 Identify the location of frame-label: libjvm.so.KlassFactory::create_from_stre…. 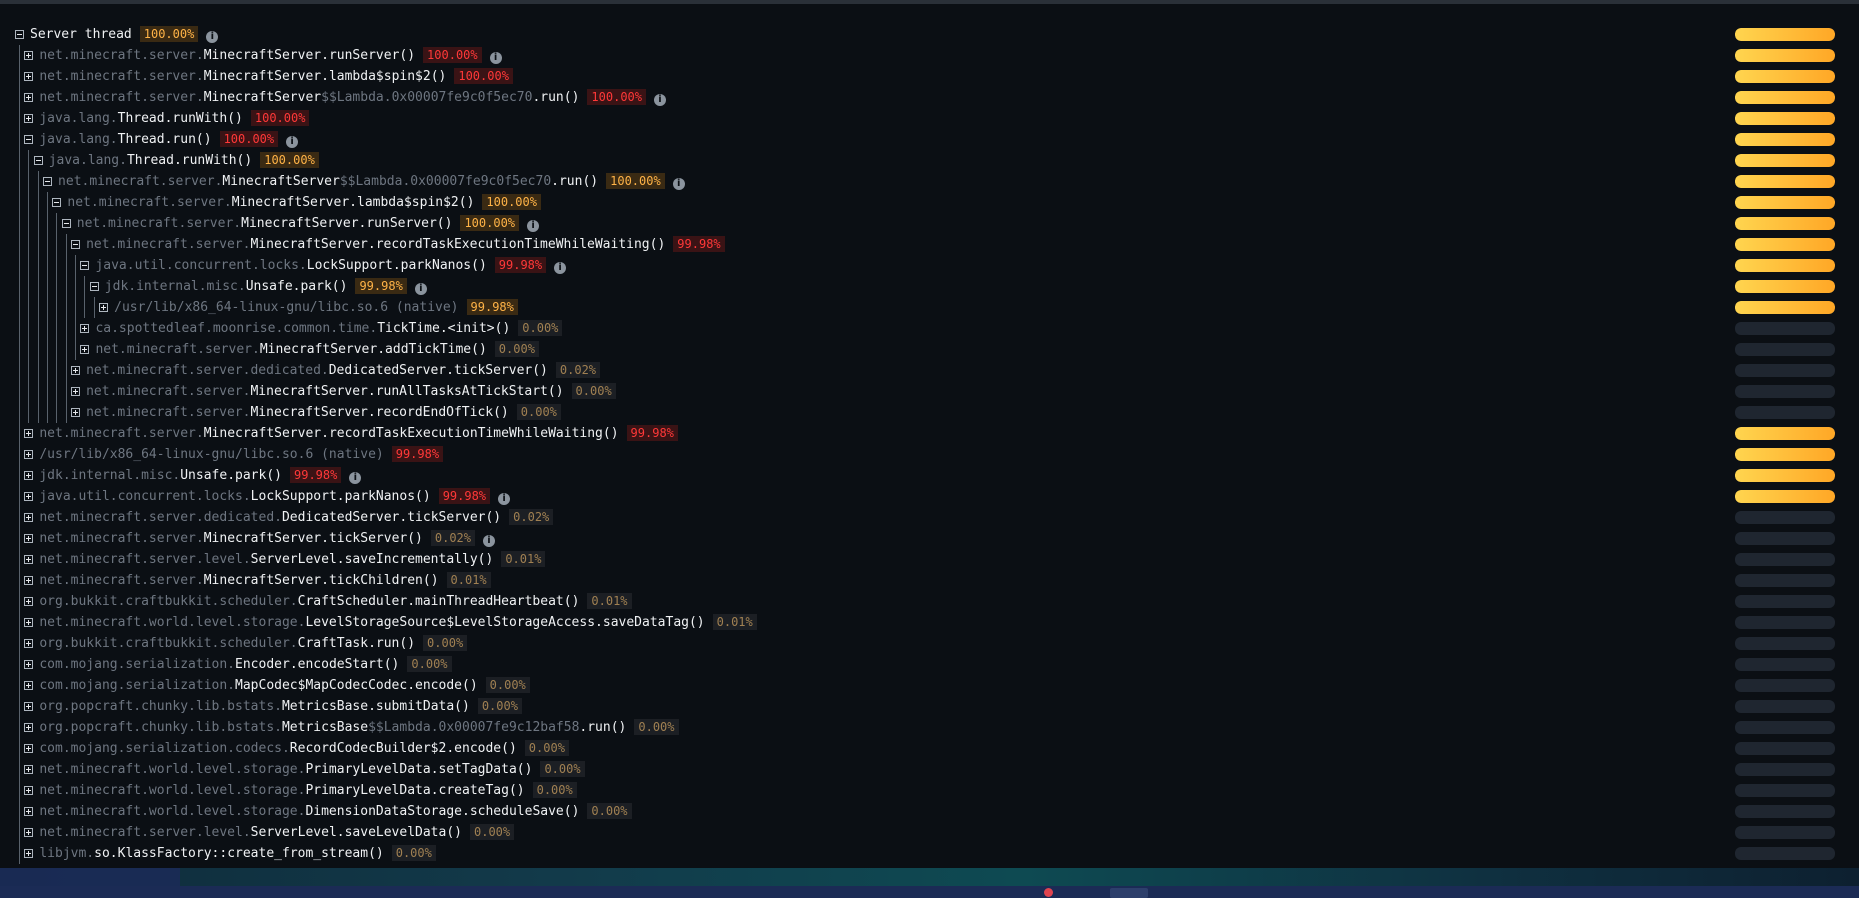
(237, 853).